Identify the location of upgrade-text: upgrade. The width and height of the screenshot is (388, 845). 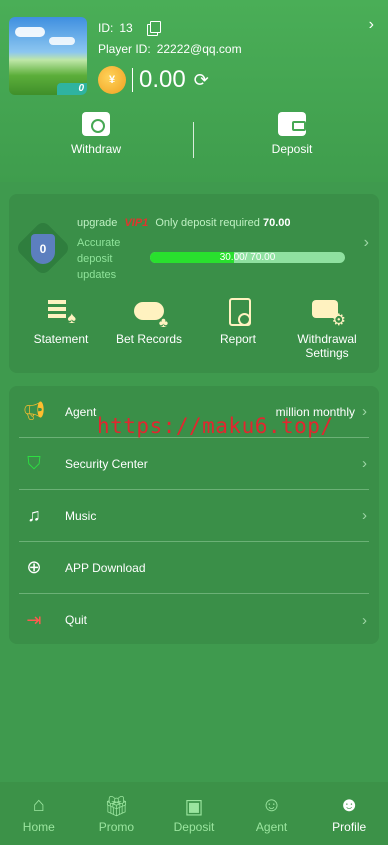
(97, 223).